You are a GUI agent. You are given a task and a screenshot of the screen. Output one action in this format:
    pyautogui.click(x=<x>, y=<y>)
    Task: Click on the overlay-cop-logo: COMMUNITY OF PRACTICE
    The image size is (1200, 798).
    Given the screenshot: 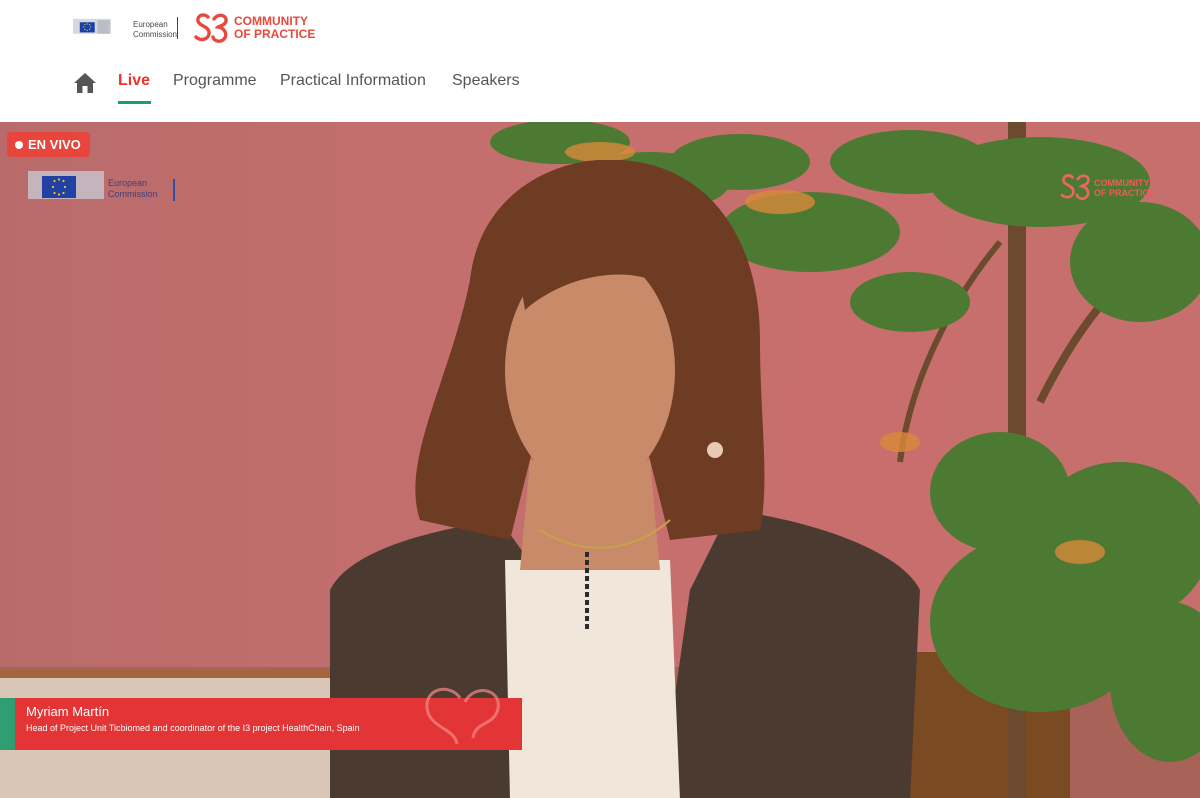 What is the action you would take?
    pyautogui.click(x=1115, y=189)
    